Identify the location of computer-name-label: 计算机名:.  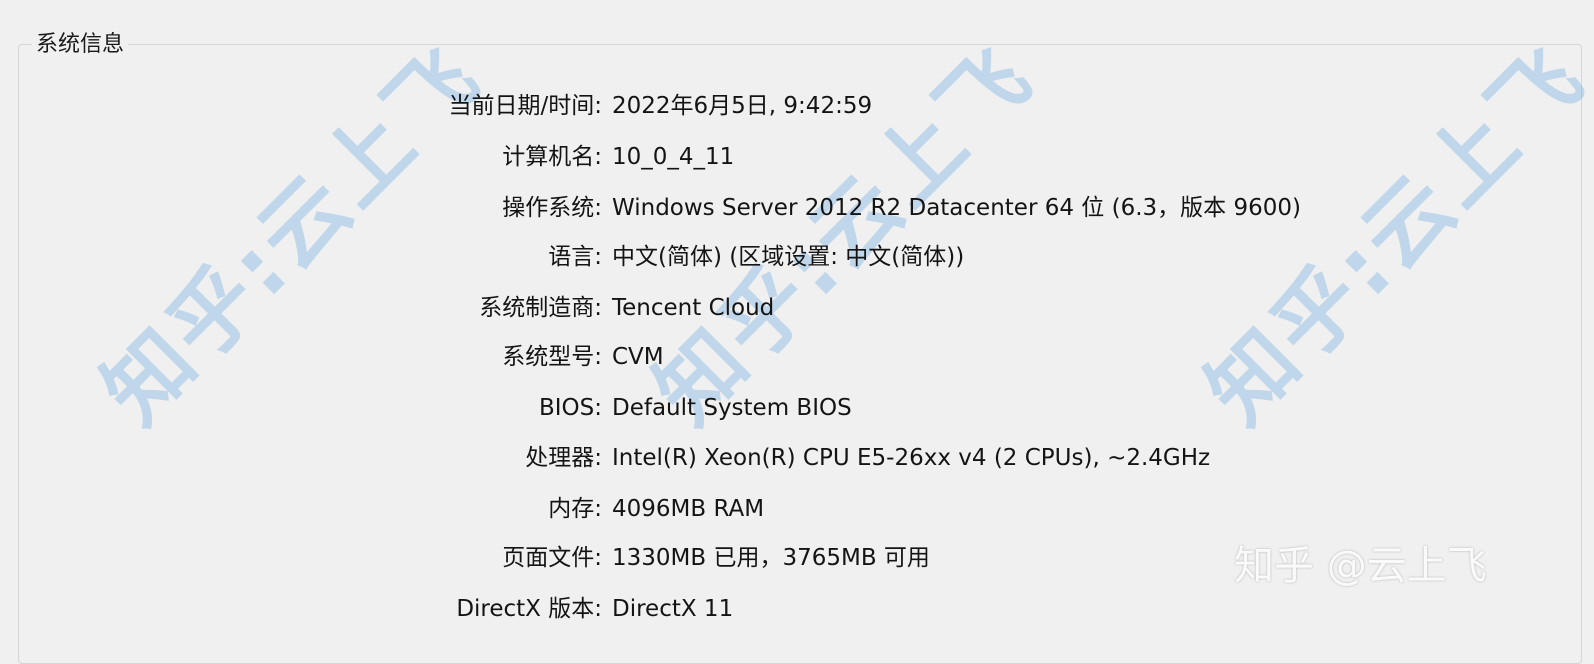
(552, 157).